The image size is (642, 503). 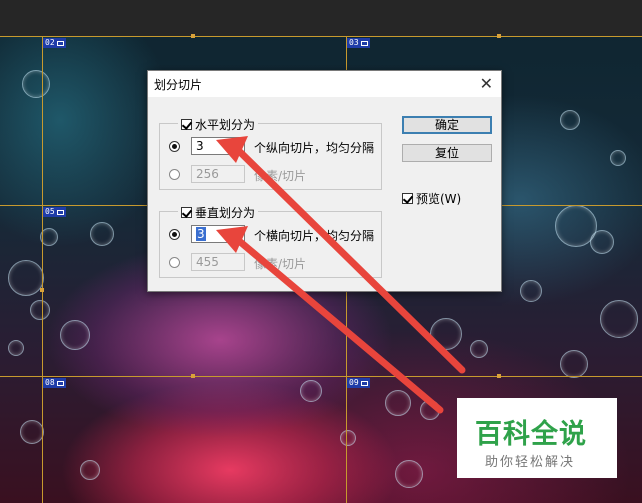 I want to click on annotation-arrow-line, so click(x=339, y=325).